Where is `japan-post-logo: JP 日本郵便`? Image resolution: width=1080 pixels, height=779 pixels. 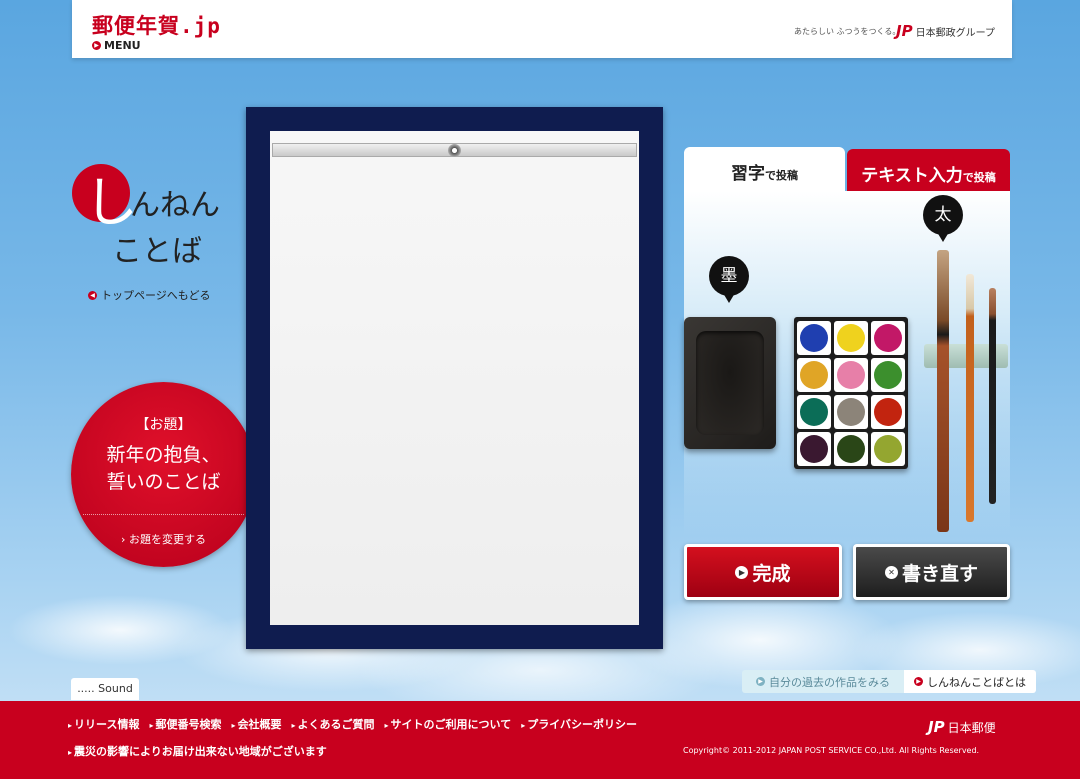 japan-post-logo: JP 日本郵便 is located at coordinates (962, 727).